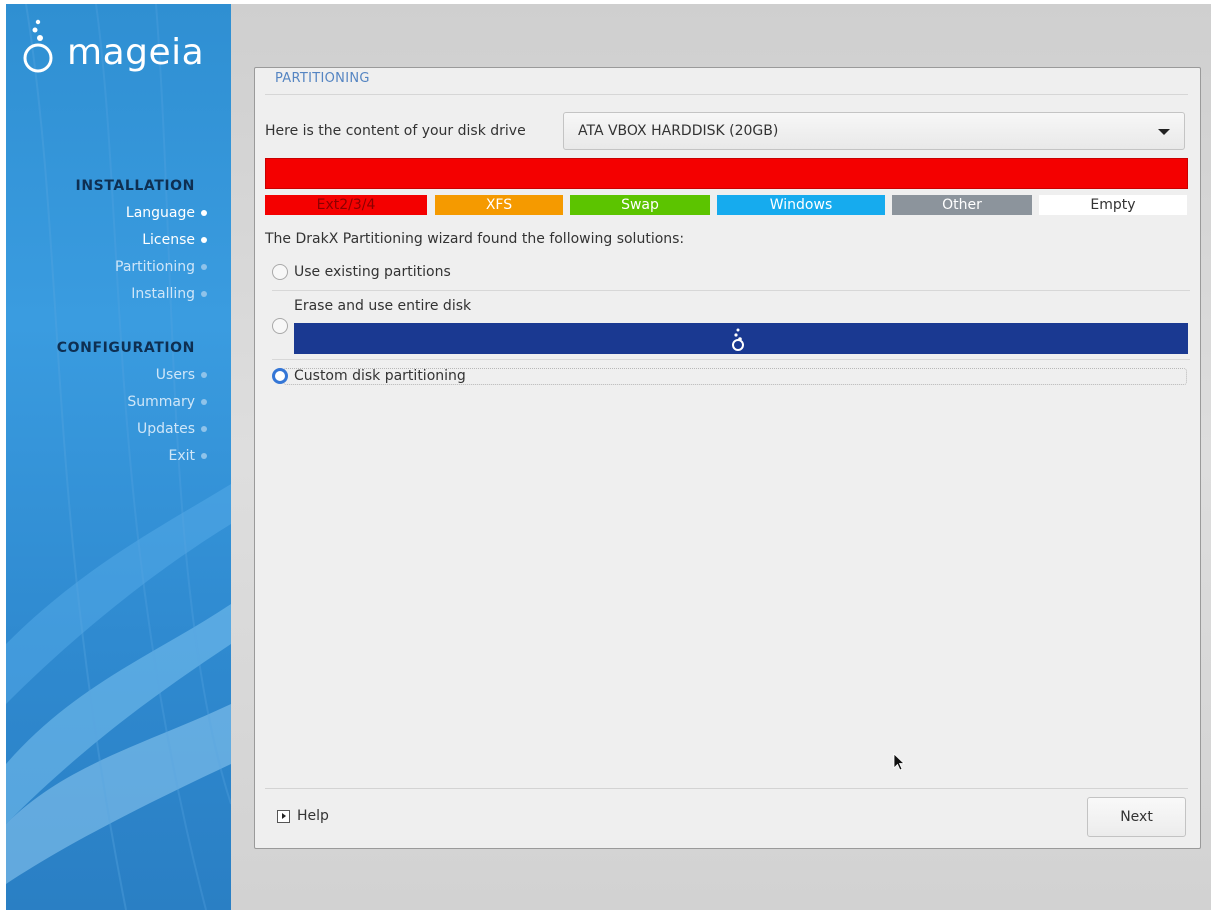 The width and height of the screenshot is (1216, 911). I want to click on step-partitioning: Partitioning, so click(155, 267).